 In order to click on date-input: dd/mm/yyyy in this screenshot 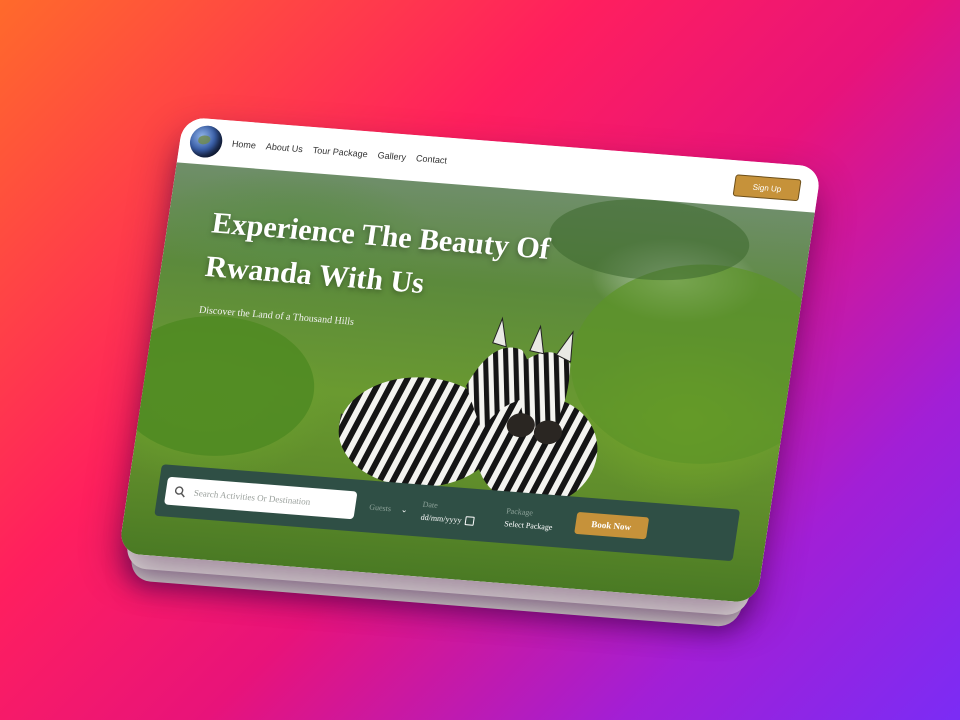, I will do `click(448, 519)`.